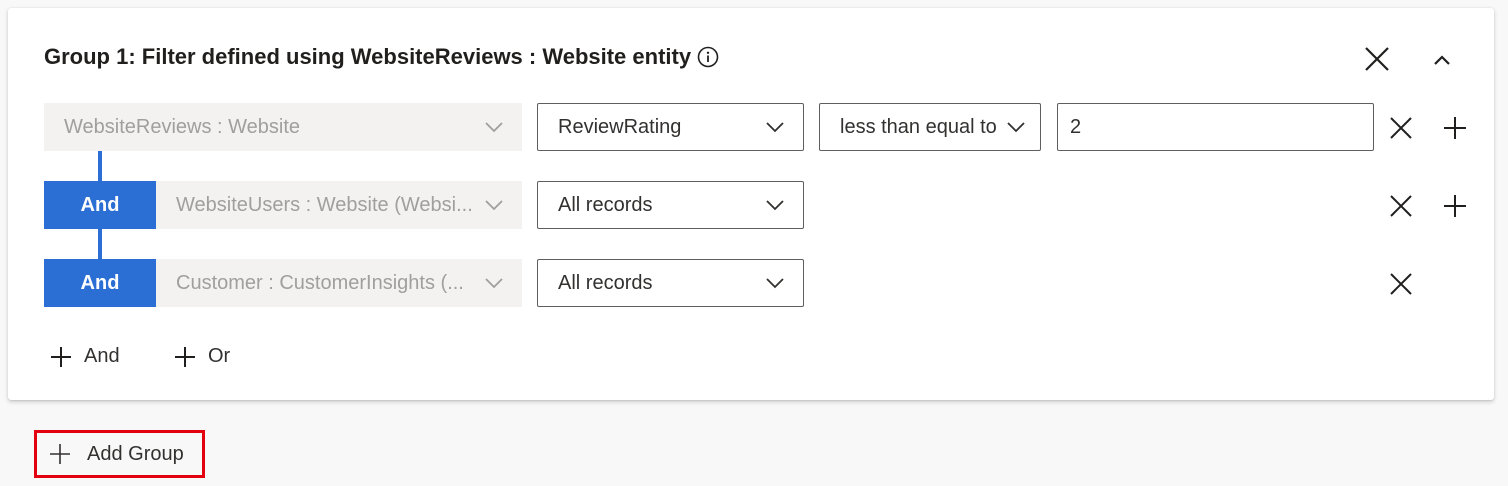 The width and height of the screenshot is (1508, 486). Describe the element at coordinates (670, 283) in the screenshot. I see `row3-field-dropdown: All records` at that location.